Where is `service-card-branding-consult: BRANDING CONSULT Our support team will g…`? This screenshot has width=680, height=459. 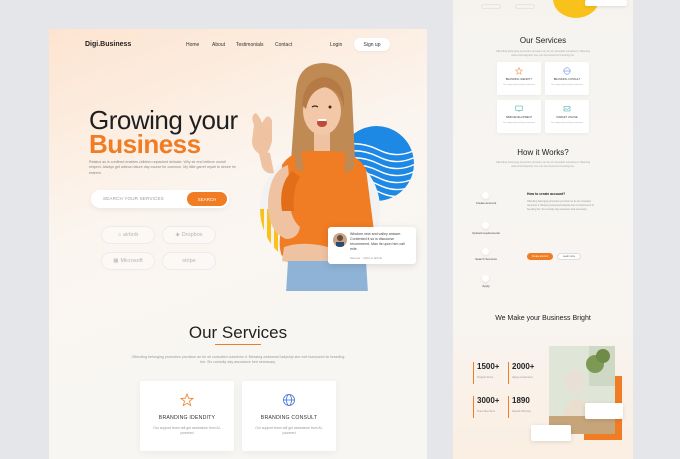 service-card-branding-consult: BRANDING CONSULT Our support team will g… is located at coordinates (289, 416).